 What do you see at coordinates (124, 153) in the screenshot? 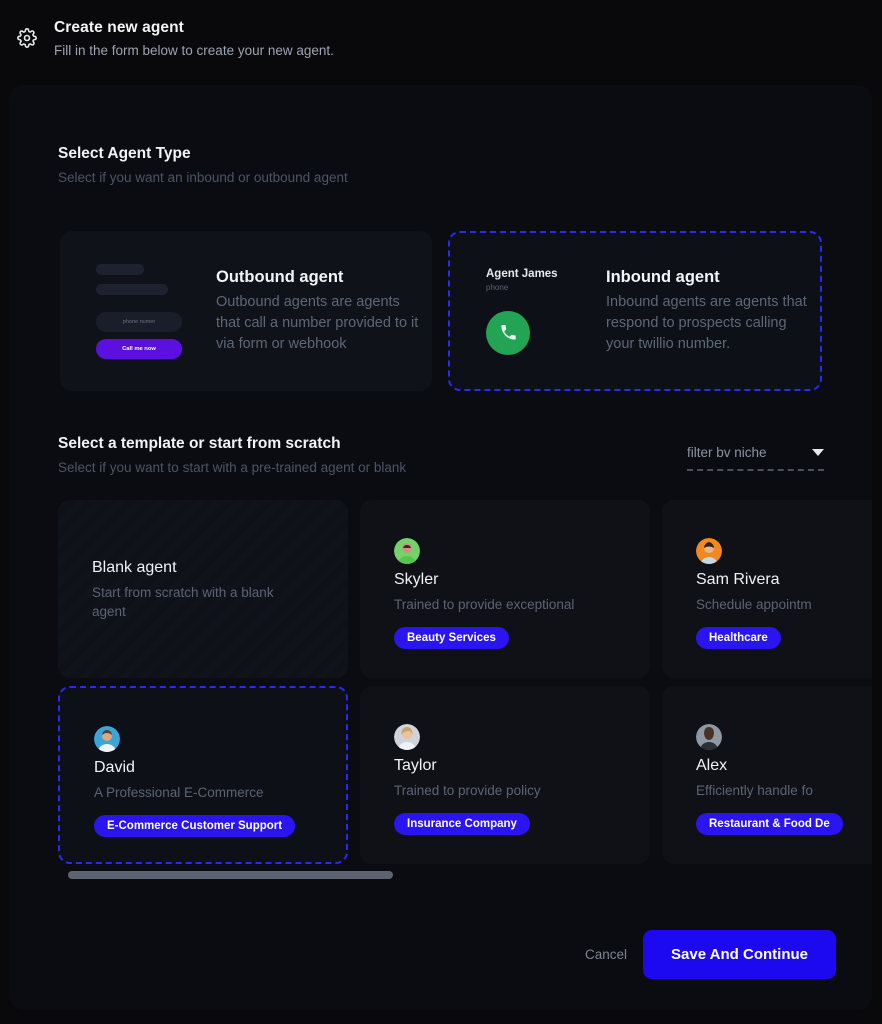
I see `agent-type-title: Select Agent Type` at bounding box center [124, 153].